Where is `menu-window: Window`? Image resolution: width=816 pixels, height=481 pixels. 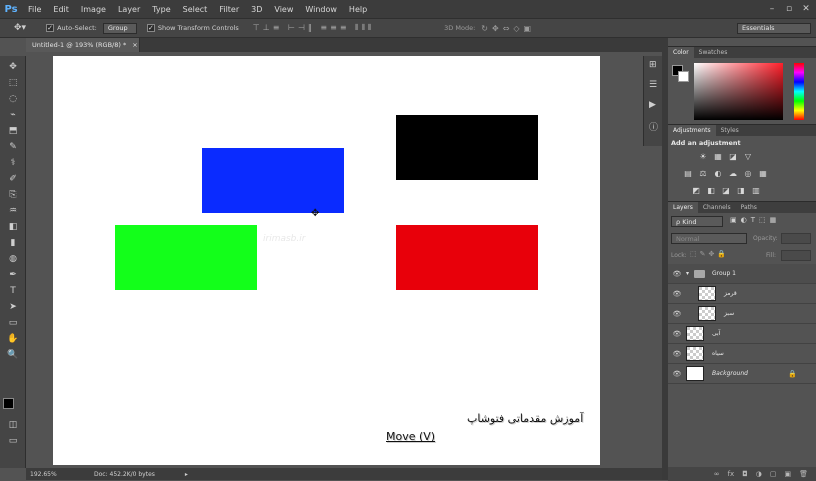 menu-window: Window is located at coordinates (321, 9).